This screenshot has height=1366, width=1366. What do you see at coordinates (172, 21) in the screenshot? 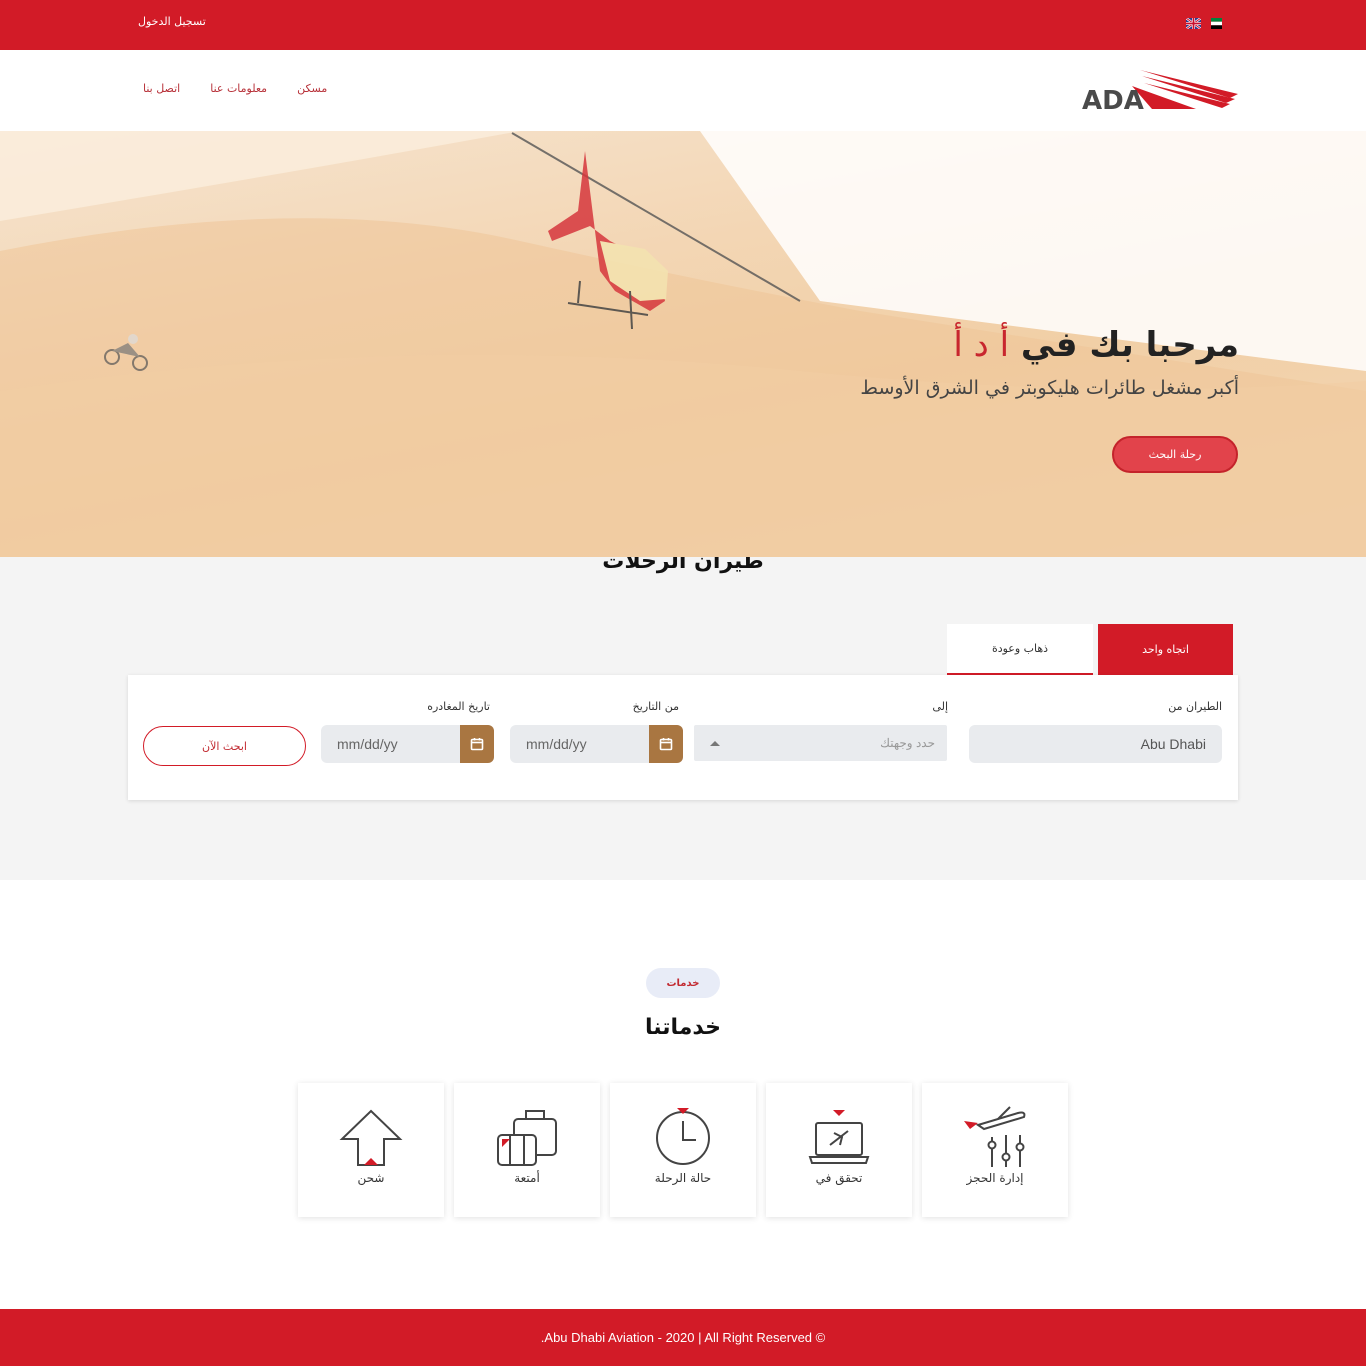
I see `login-link: تسجيل الدخول` at bounding box center [172, 21].